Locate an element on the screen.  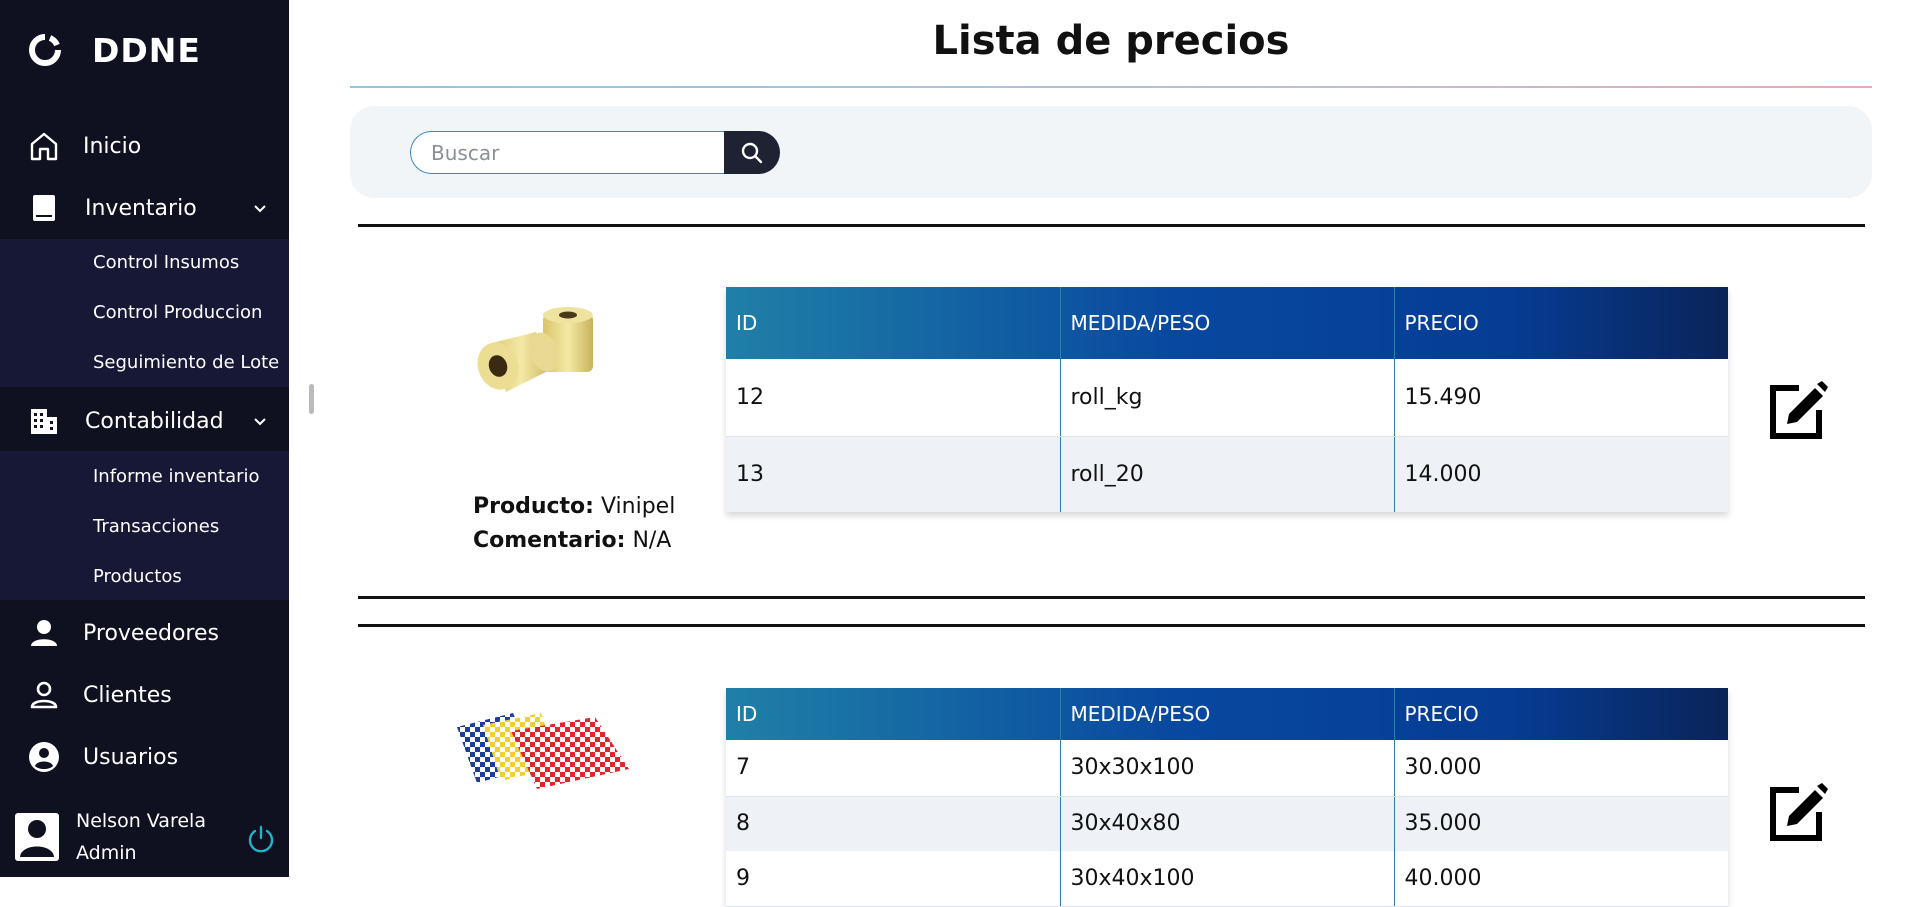
search-icon is located at coordinates (752, 152).